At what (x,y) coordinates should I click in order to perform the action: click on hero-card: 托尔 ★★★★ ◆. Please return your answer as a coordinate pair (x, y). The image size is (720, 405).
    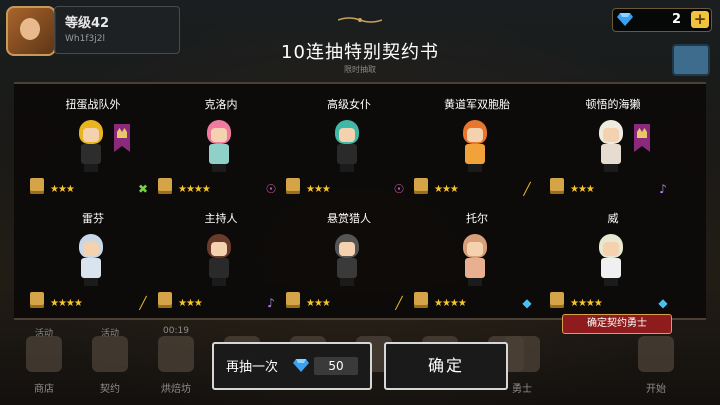
    Looking at the image, I should click on (477, 264).